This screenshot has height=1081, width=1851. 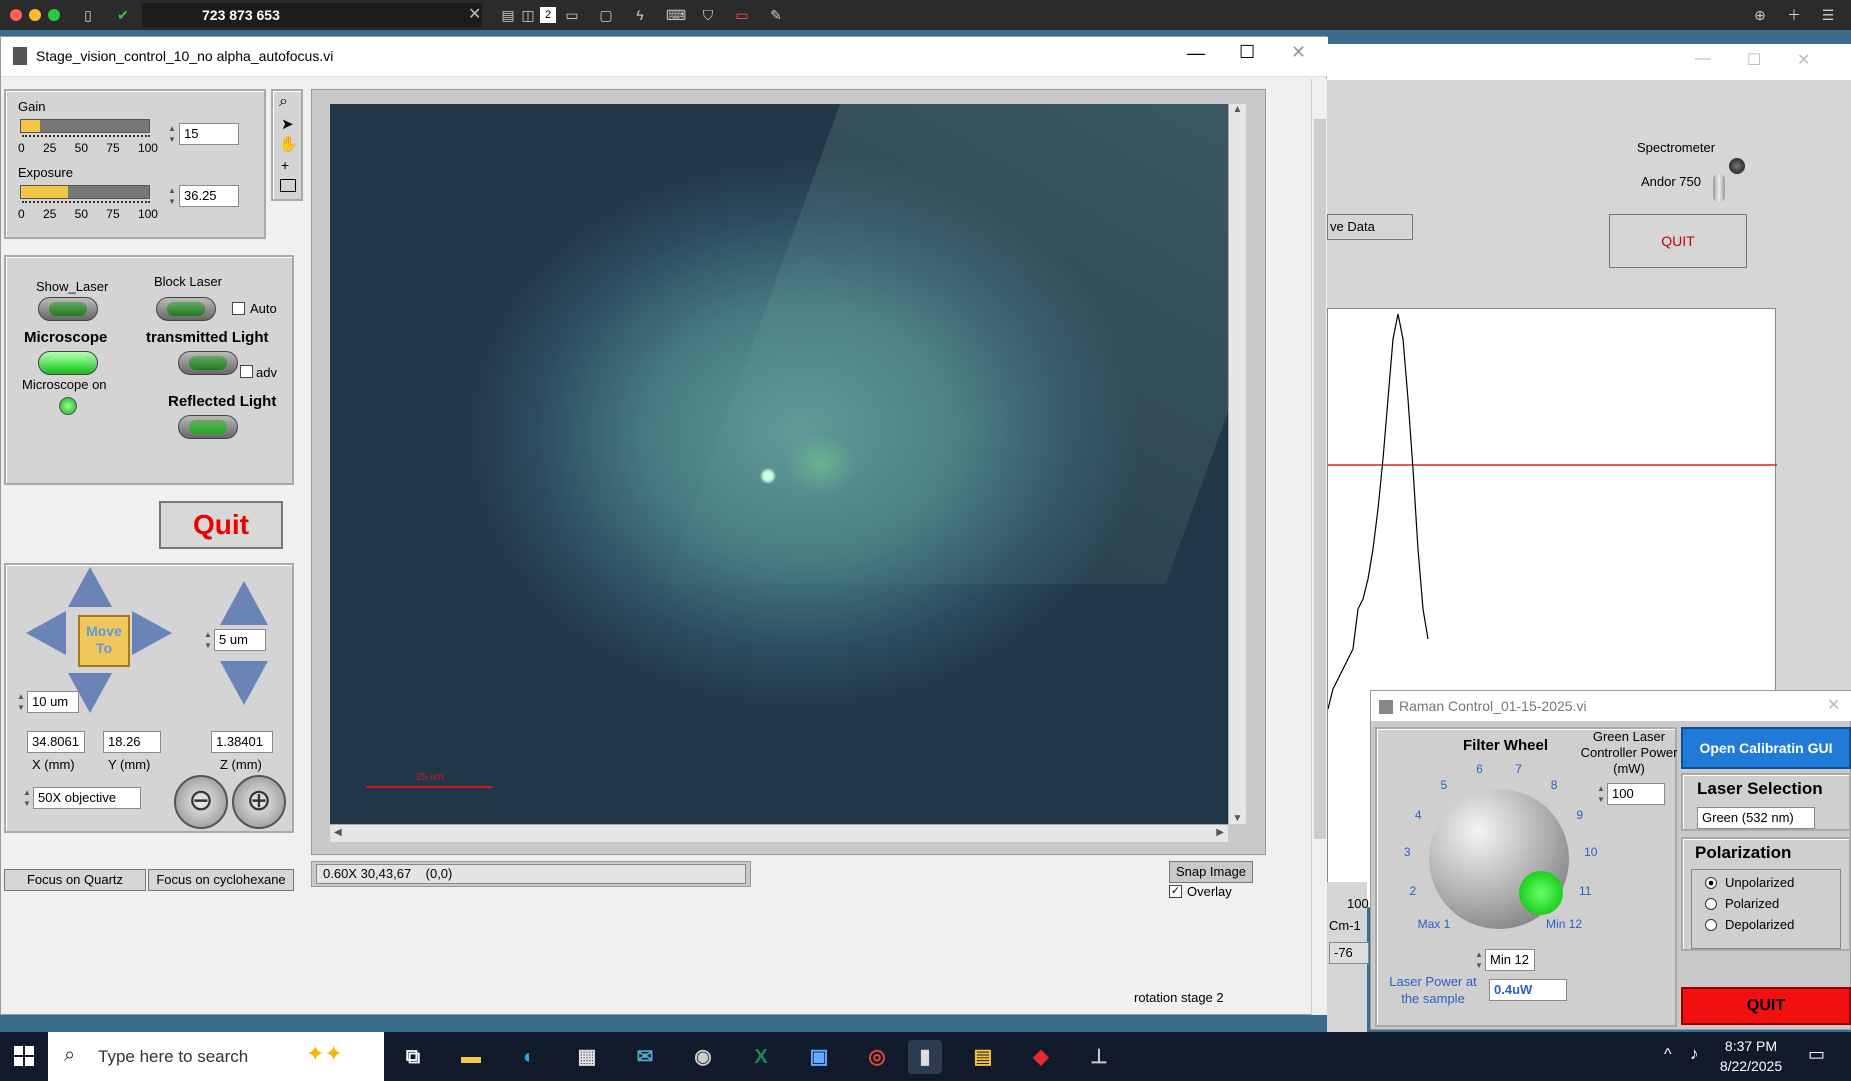 What do you see at coordinates (1041, 1057) in the screenshot?
I see `anydesk-icon: ◆` at bounding box center [1041, 1057].